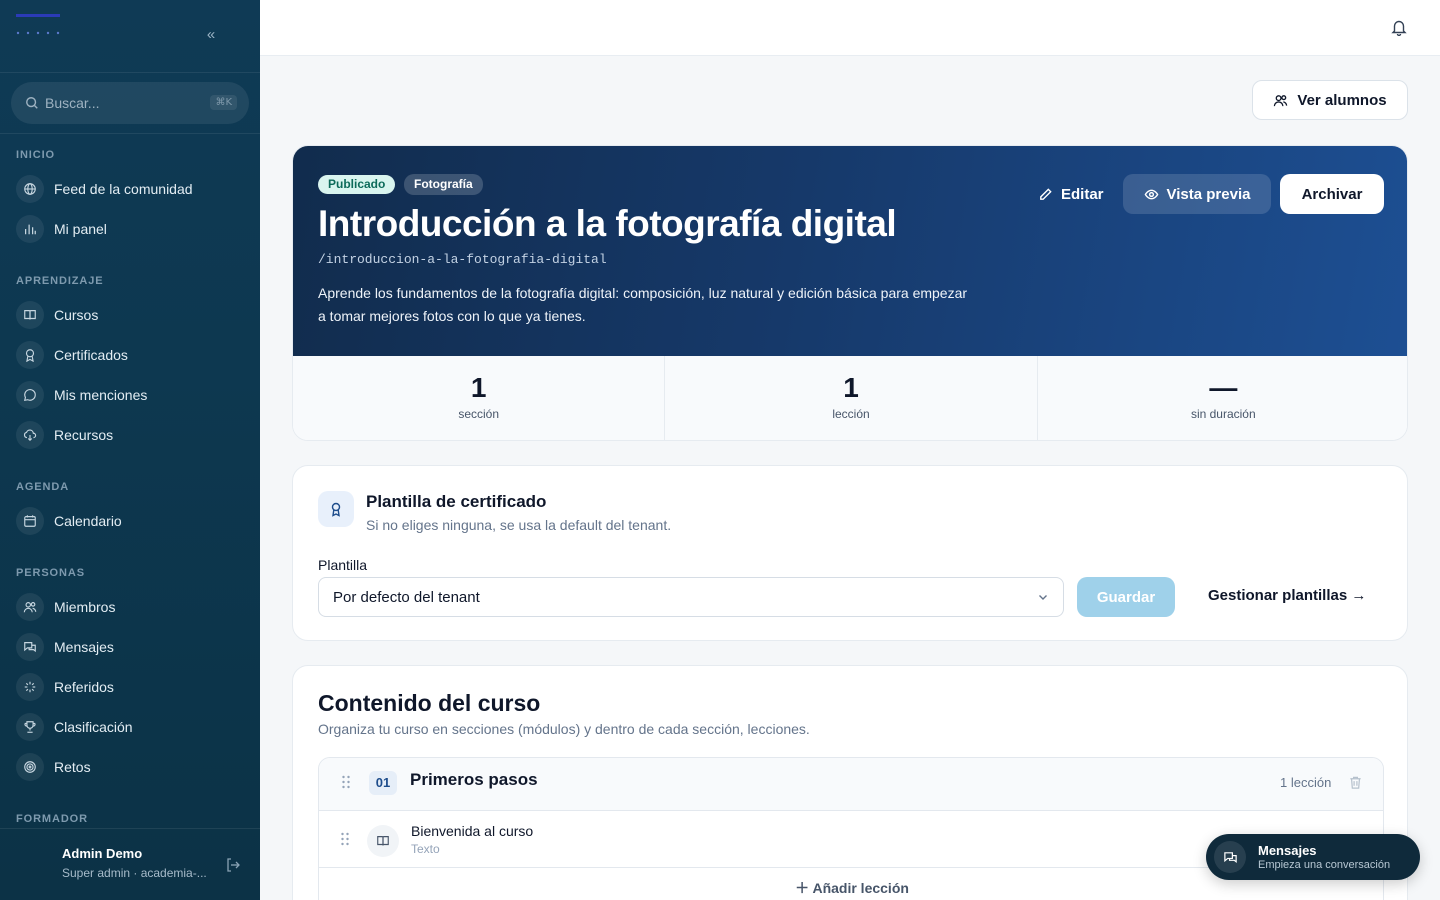  I want to click on sidebar-item-miembros: Miembros, so click(131, 607).